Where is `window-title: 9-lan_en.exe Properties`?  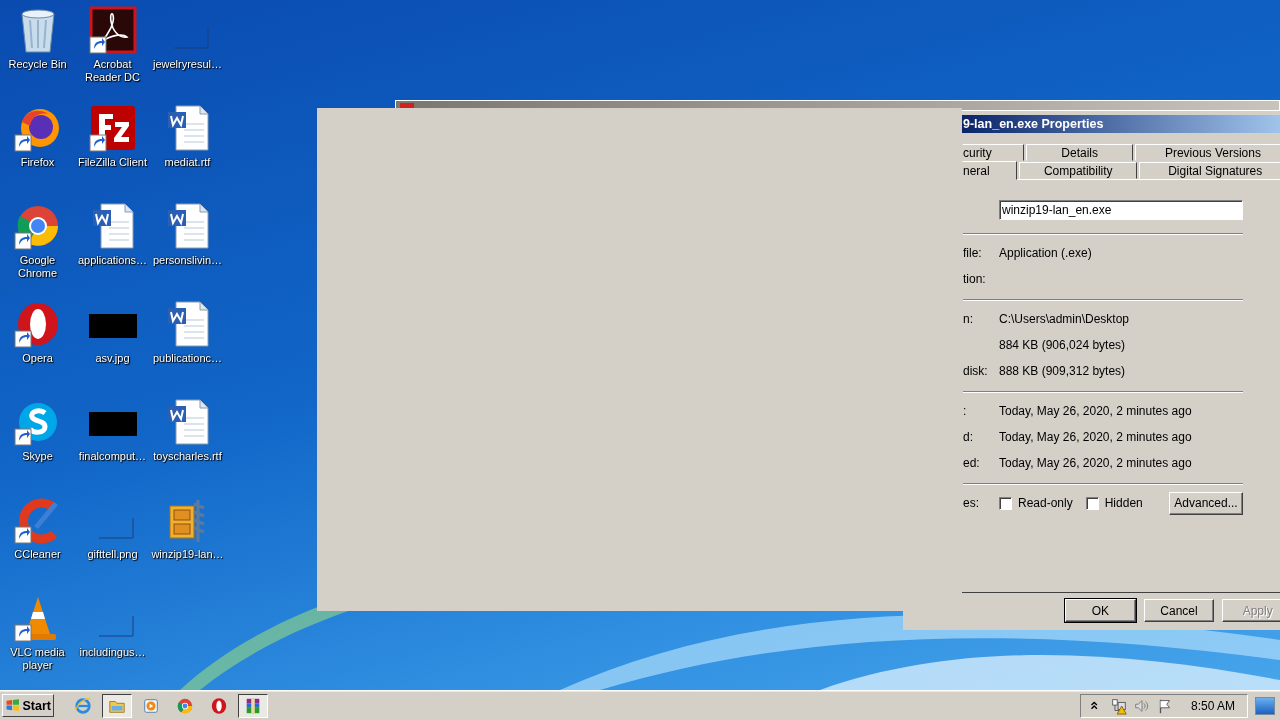 window-title: 9-lan_en.exe Properties is located at coordinates (1121, 124).